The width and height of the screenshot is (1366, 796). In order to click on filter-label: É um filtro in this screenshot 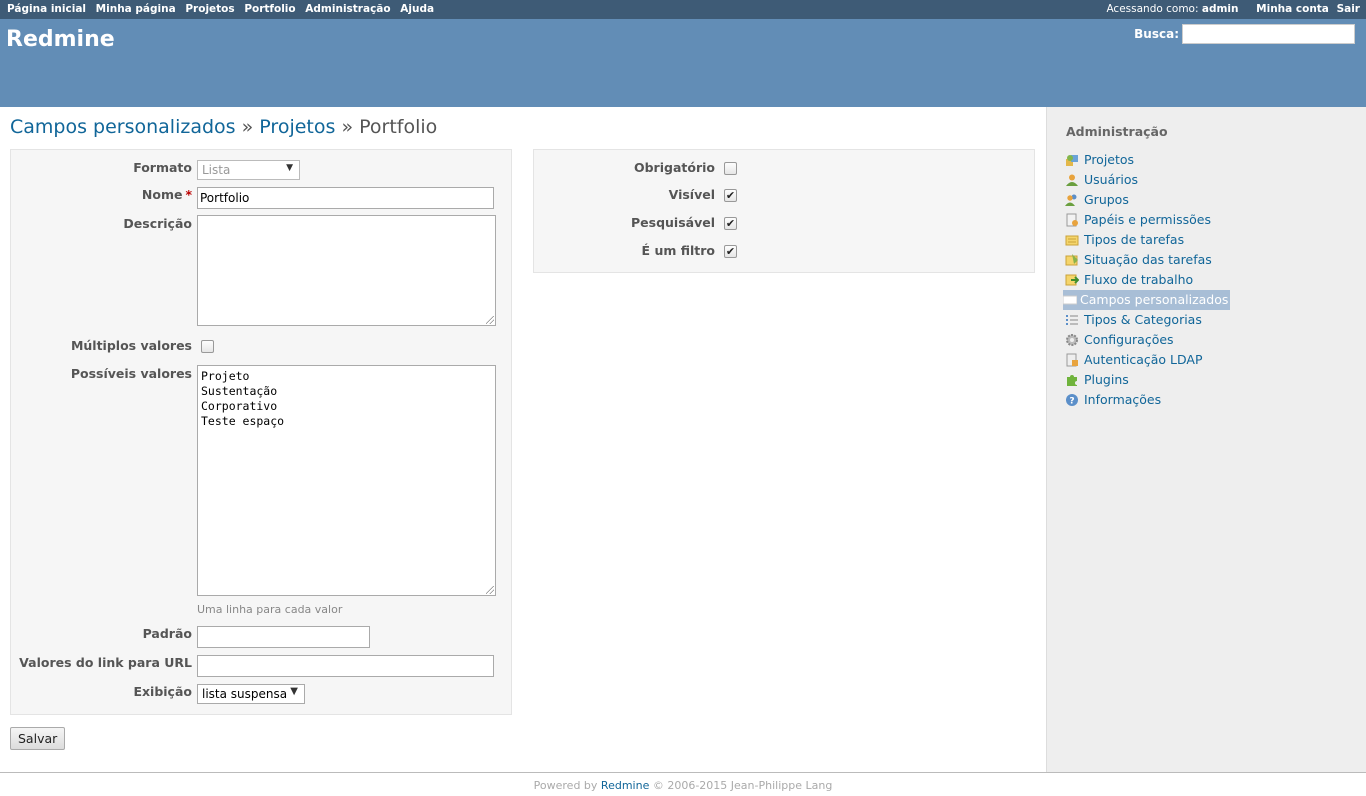, I will do `click(678, 250)`.